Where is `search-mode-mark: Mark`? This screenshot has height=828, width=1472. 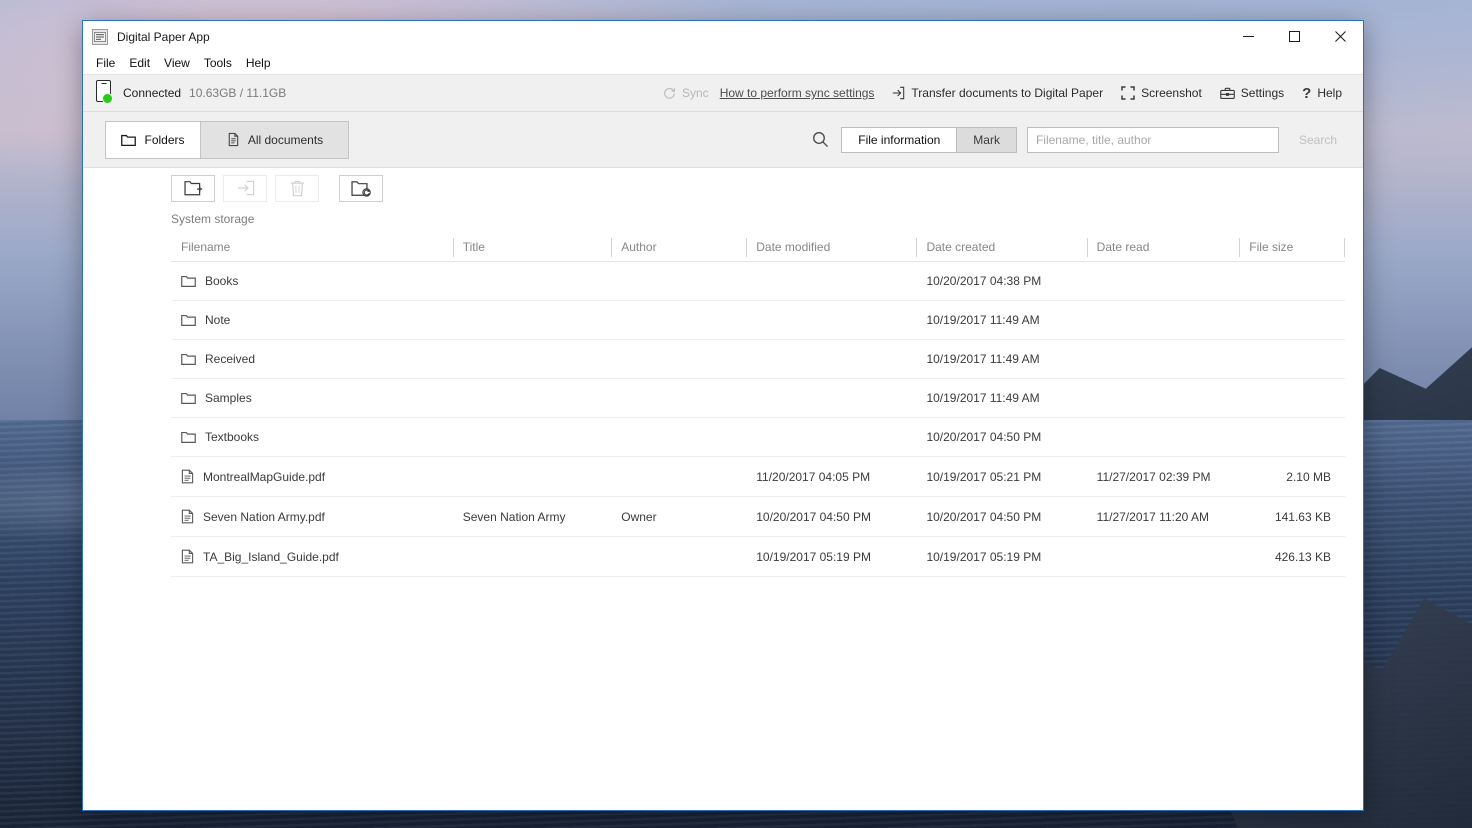 search-mode-mark: Mark is located at coordinates (986, 139).